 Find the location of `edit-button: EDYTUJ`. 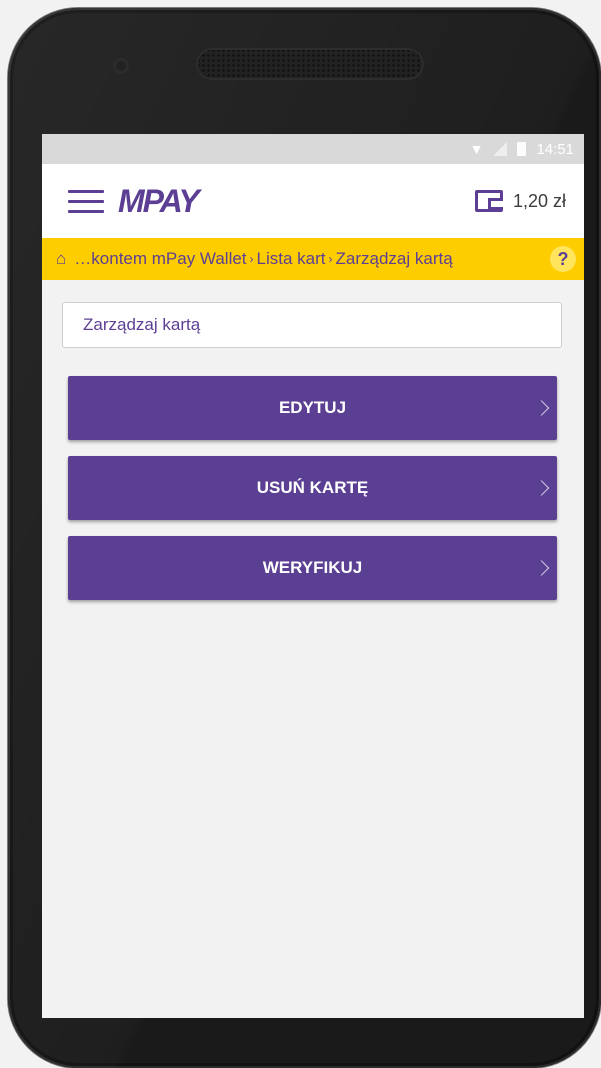

edit-button: EDYTUJ is located at coordinates (312, 408).